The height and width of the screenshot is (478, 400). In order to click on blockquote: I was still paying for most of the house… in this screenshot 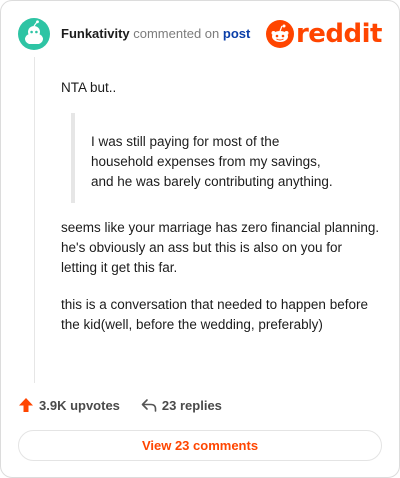, I will do `click(223, 158)`.